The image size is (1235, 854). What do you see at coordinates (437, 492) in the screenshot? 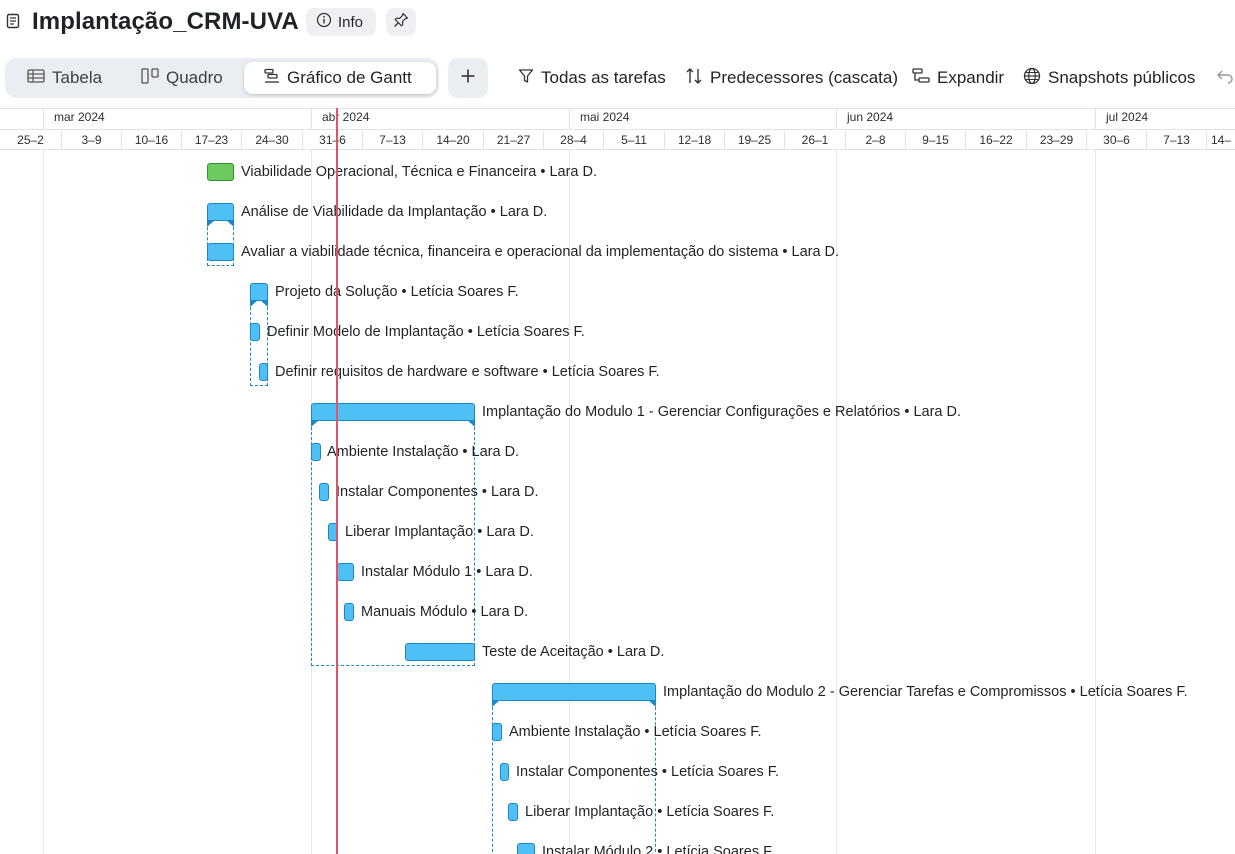
I see `task-label: Instalar Componentes • Lara D.` at bounding box center [437, 492].